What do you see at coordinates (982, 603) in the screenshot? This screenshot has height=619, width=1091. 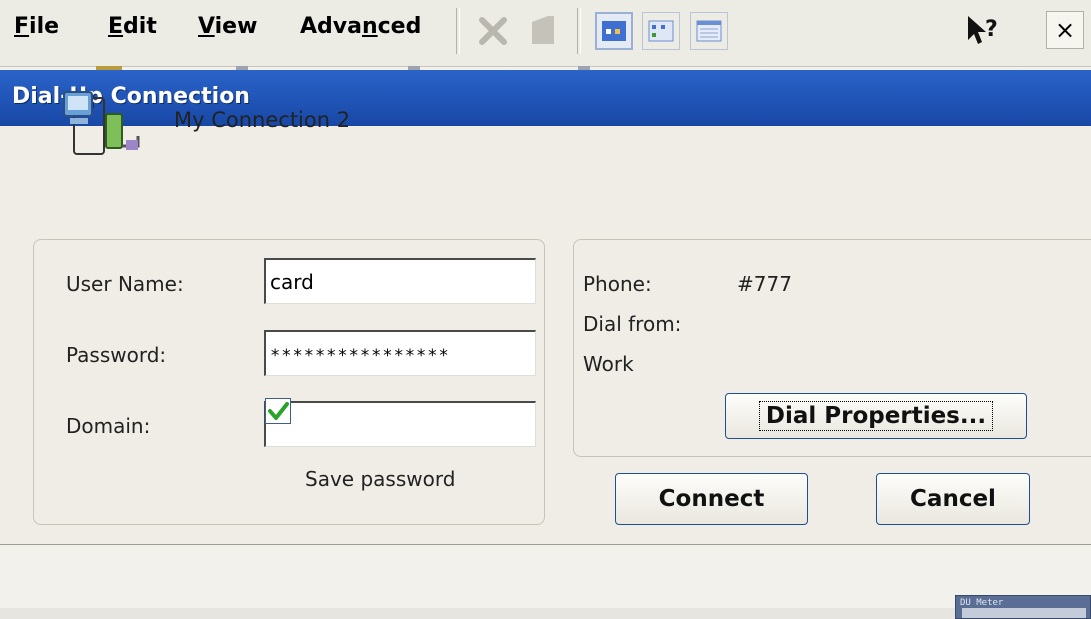 I see `thumbnail-title: DU Meter` at bounding box center [982, 603].